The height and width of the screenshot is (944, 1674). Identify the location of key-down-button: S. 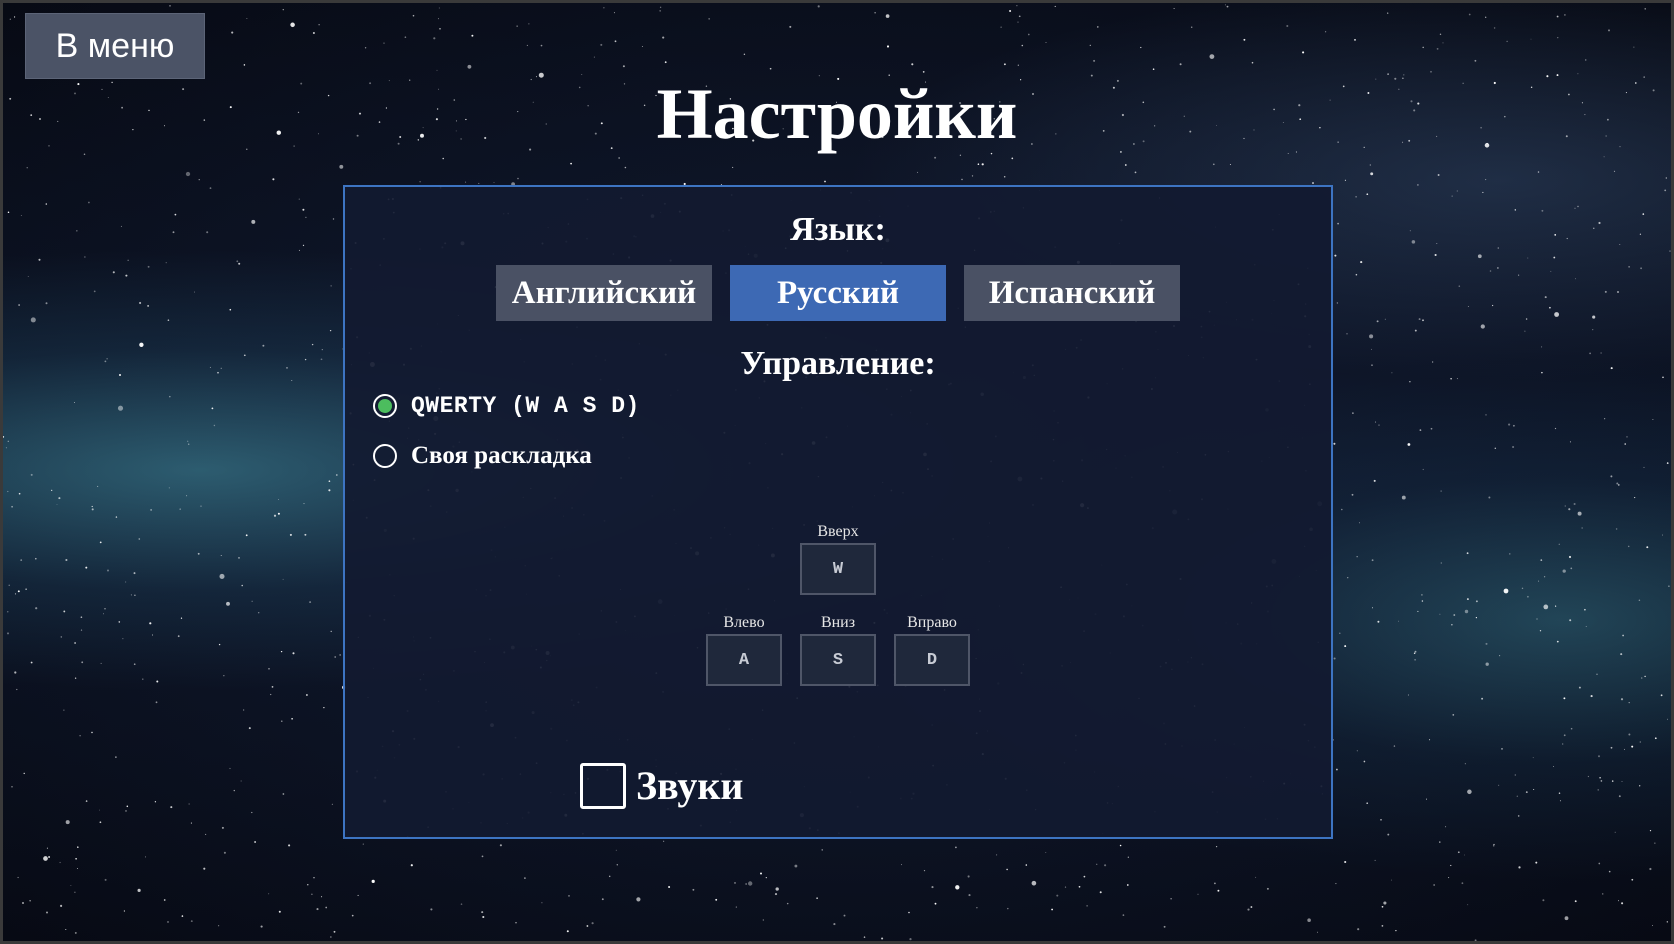
(838, 660).